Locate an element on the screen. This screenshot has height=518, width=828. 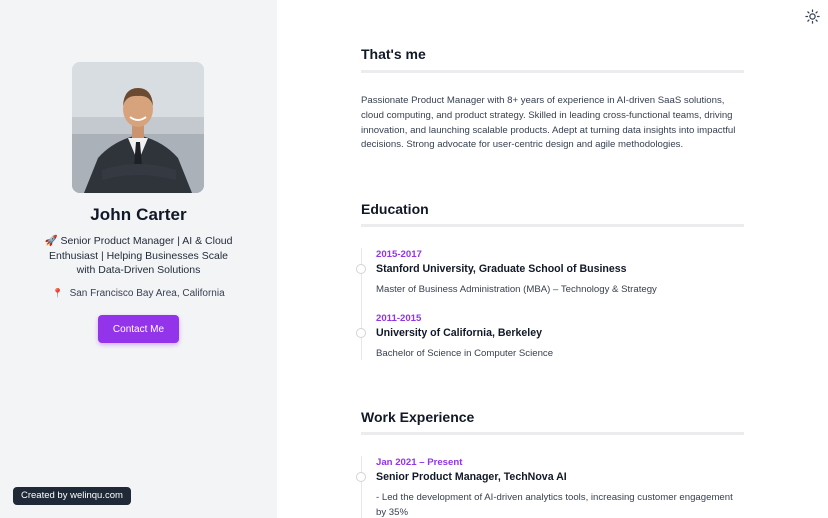
education-date: 2011-2015 is located at coordinates (399, 318).